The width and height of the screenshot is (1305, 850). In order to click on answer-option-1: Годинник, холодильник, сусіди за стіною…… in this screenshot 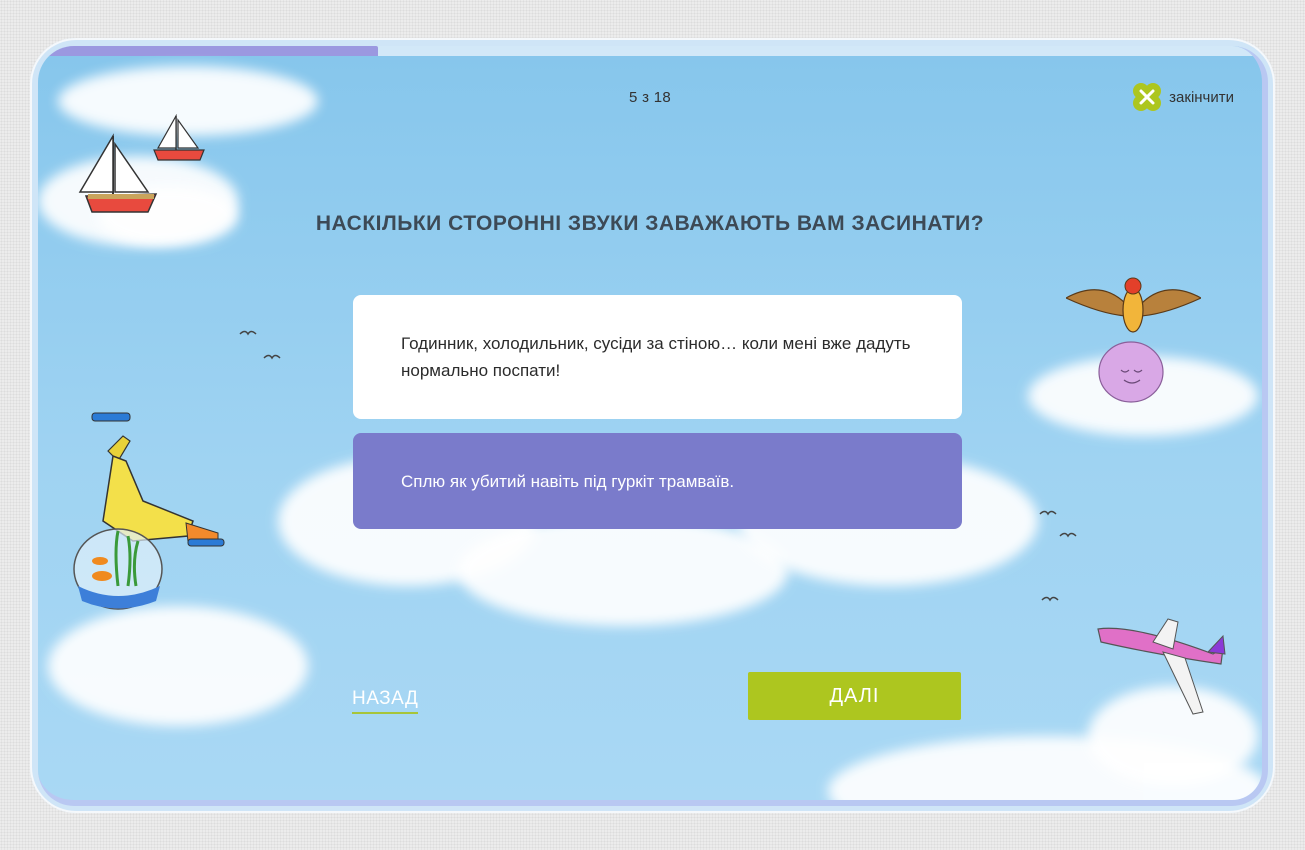, I will do `click(657, 357)`.